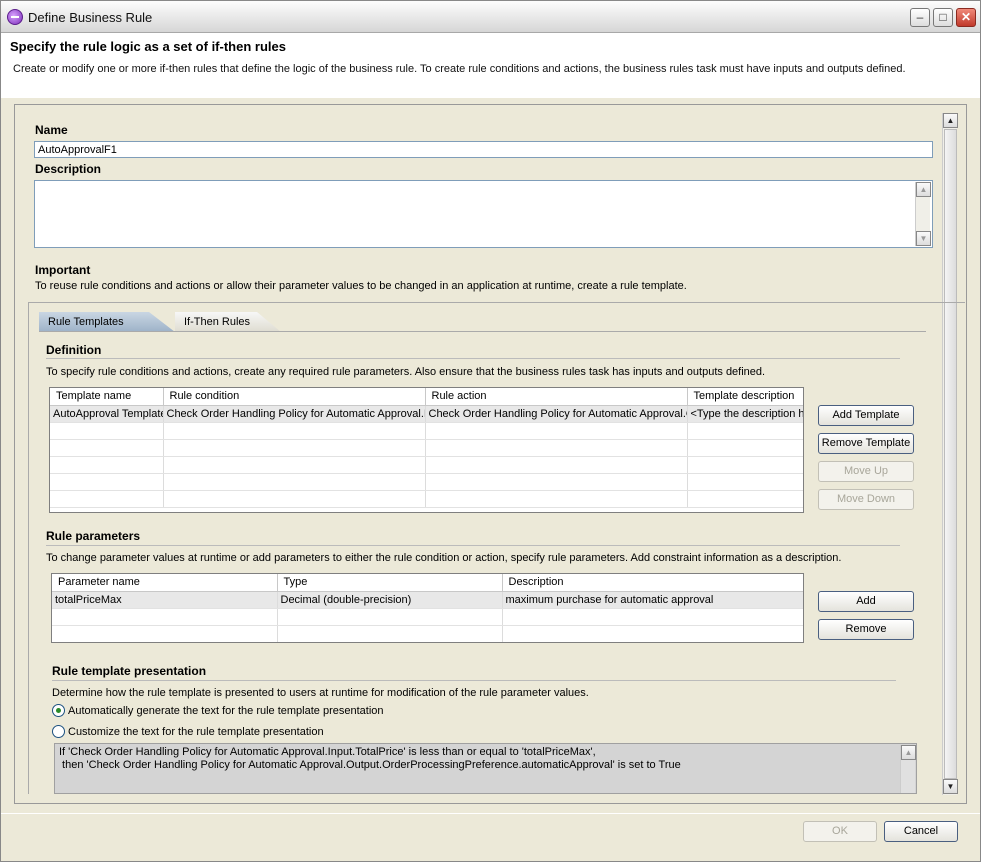 The height and width of the screenshot is (862, 981). I want to click on close-icon: ✕, so click(966, 17).